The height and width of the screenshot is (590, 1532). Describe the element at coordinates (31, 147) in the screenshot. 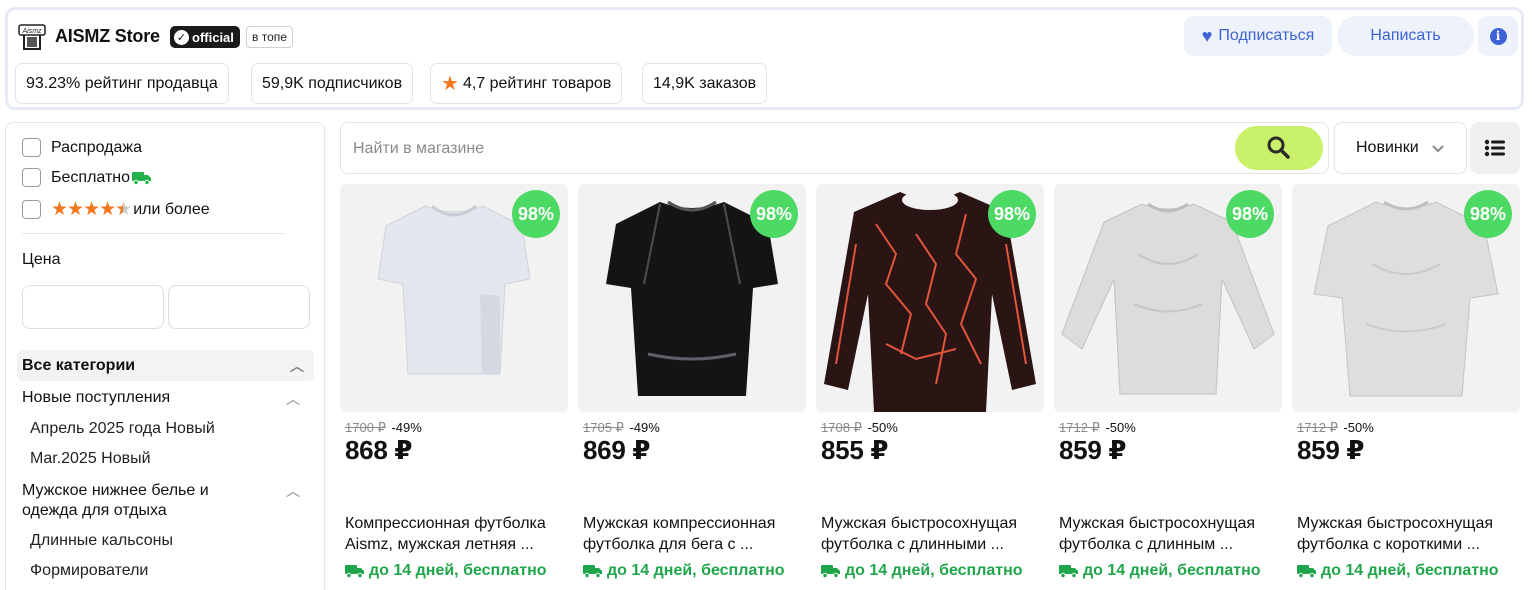

I see `sale-checkbox` at that location.